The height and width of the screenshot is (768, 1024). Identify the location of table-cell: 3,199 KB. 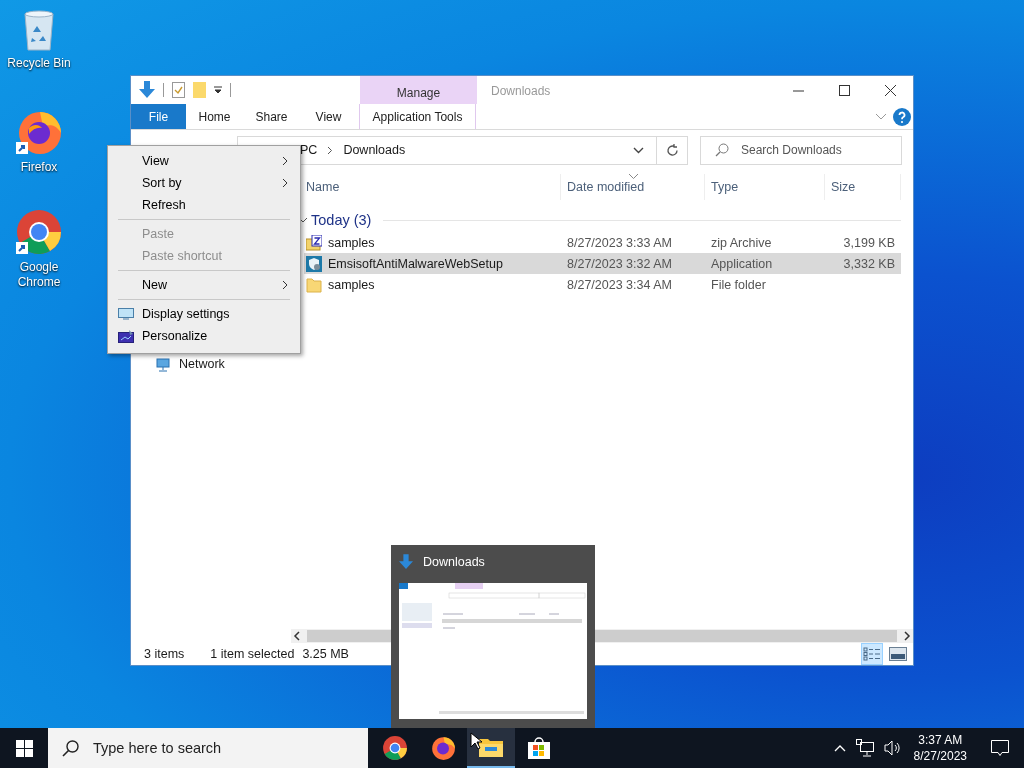
(869, 242).